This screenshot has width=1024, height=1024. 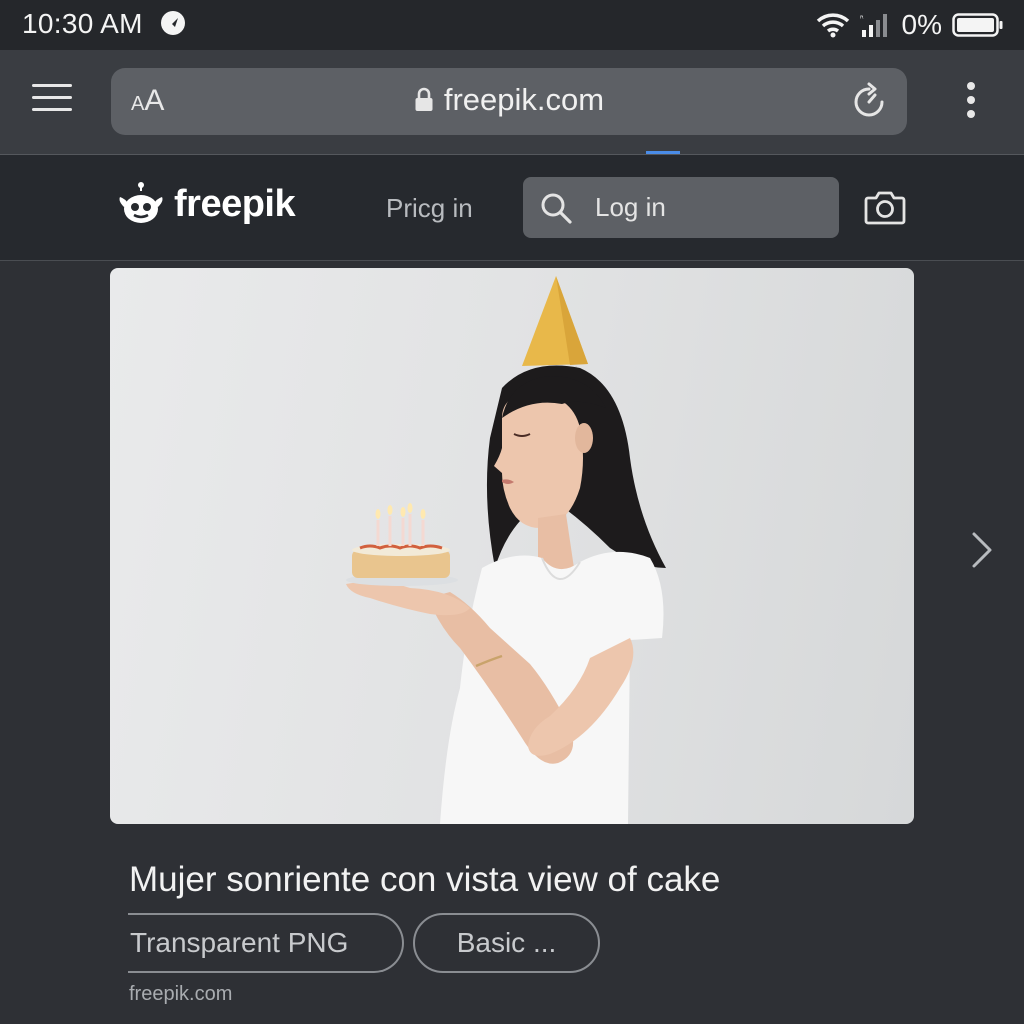 I want to click on url-text: freepik.com, so click(x=524, y=99).